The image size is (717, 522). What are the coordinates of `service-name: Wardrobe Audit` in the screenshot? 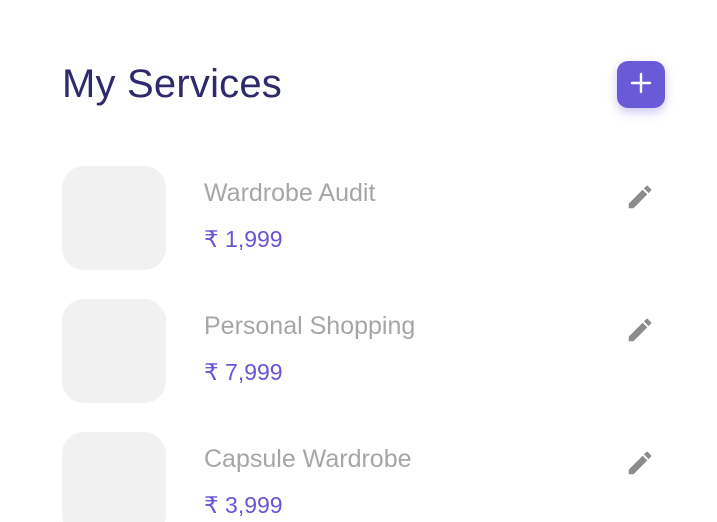 It's located at (290, 193).